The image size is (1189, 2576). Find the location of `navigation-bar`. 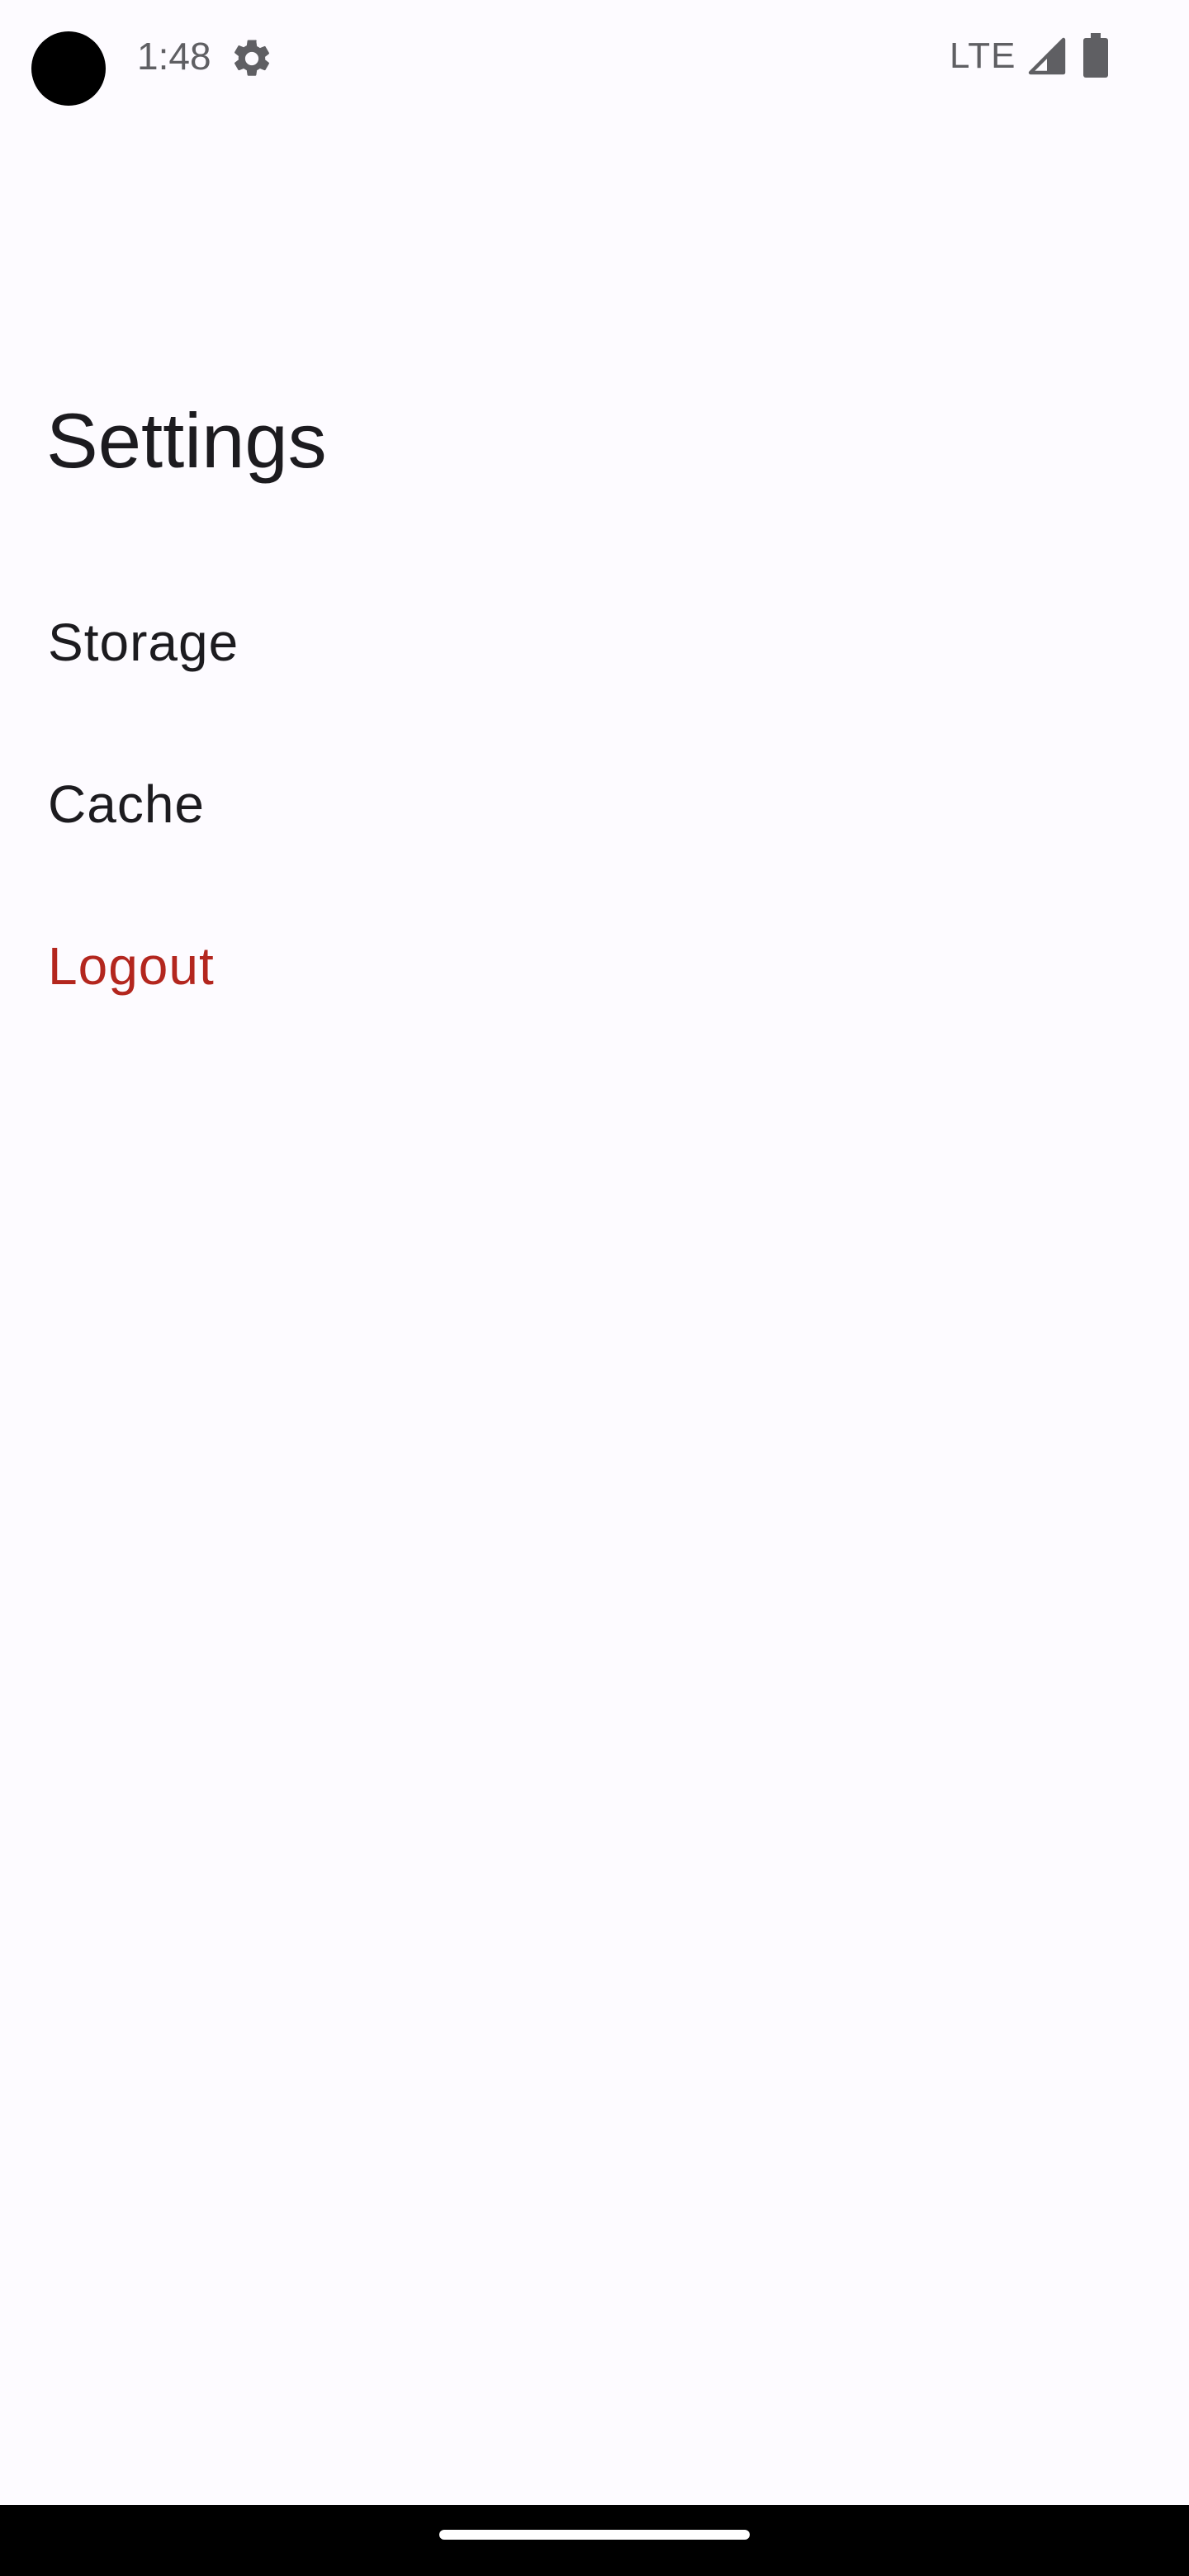

navigation-bar is located at coordinates (594, 2540).